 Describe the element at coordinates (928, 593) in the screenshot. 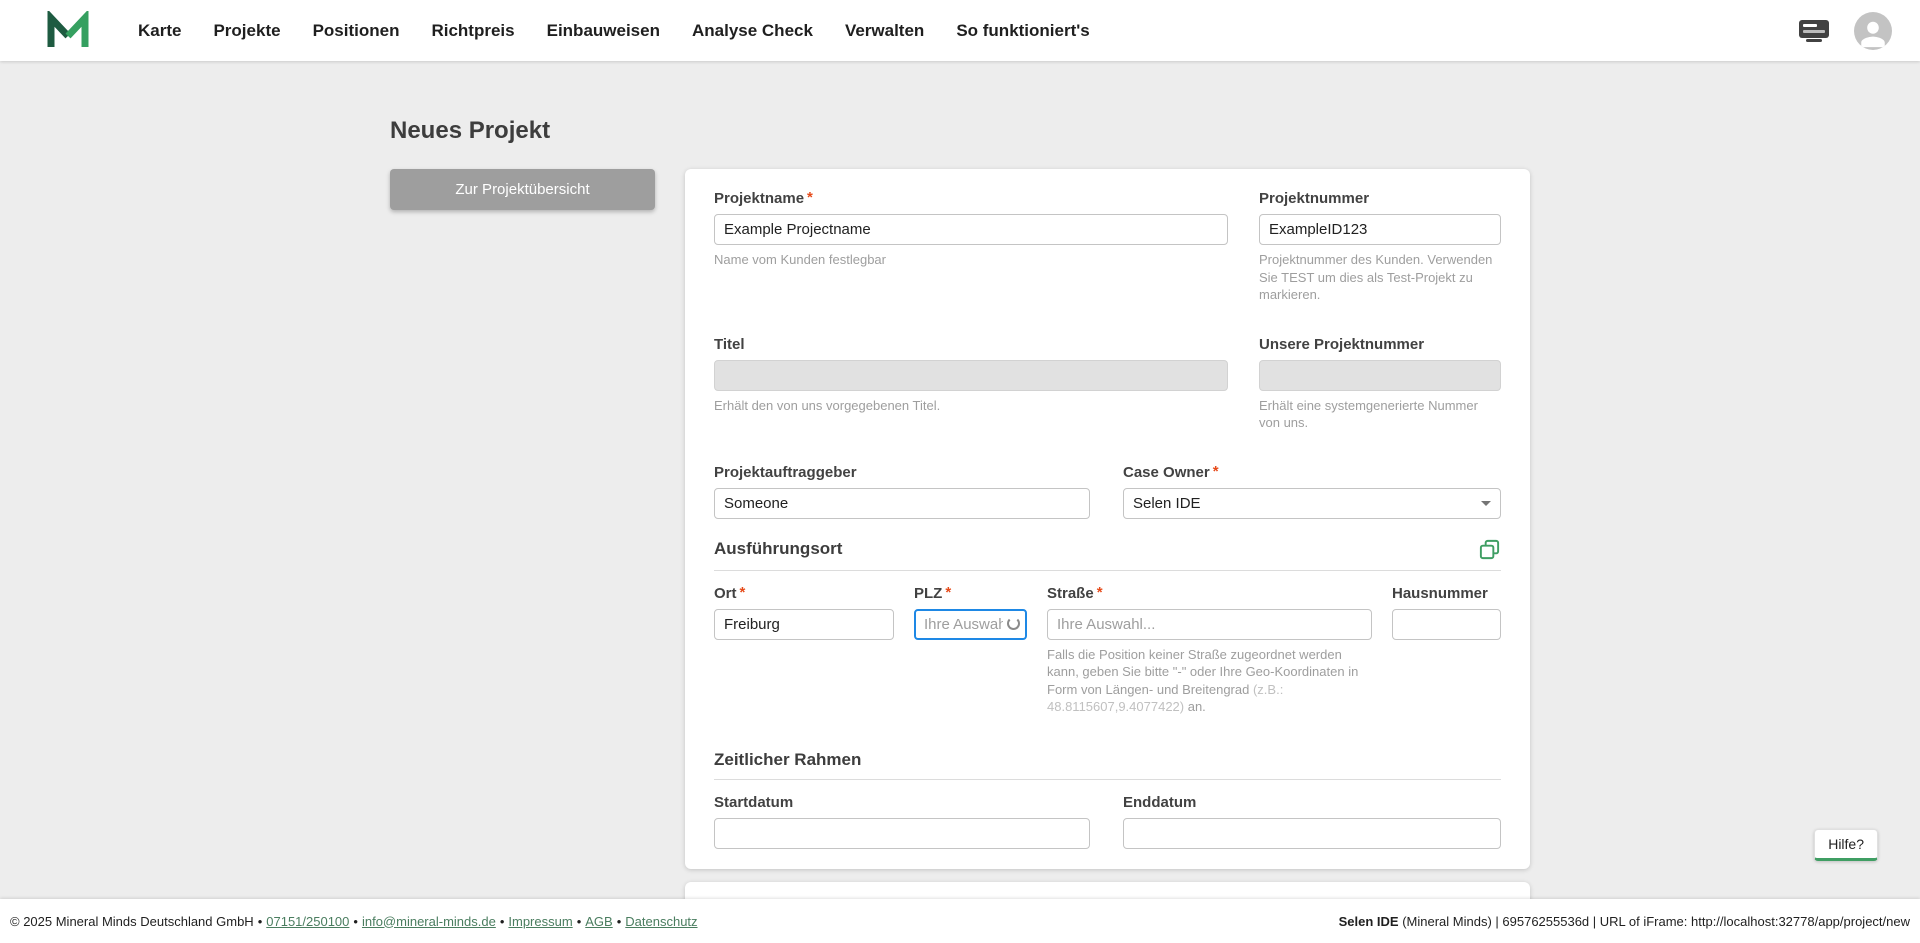

I see `plz-label: PLZ` at that location.